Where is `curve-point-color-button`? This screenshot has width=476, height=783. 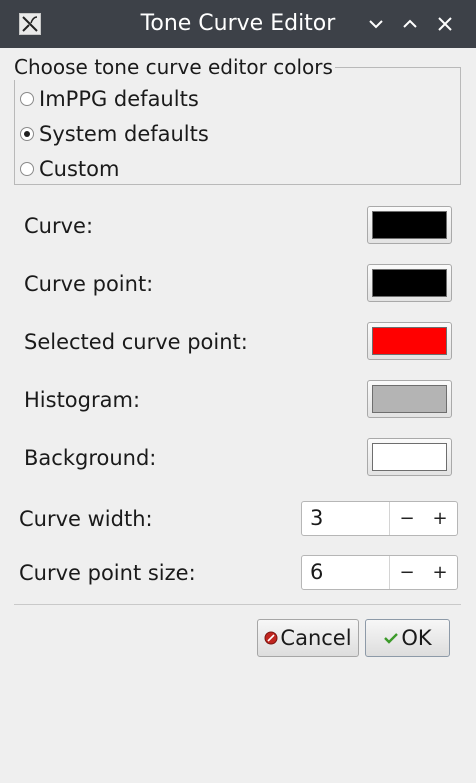
curve-point-color-button is located at coordinates (409, 283).